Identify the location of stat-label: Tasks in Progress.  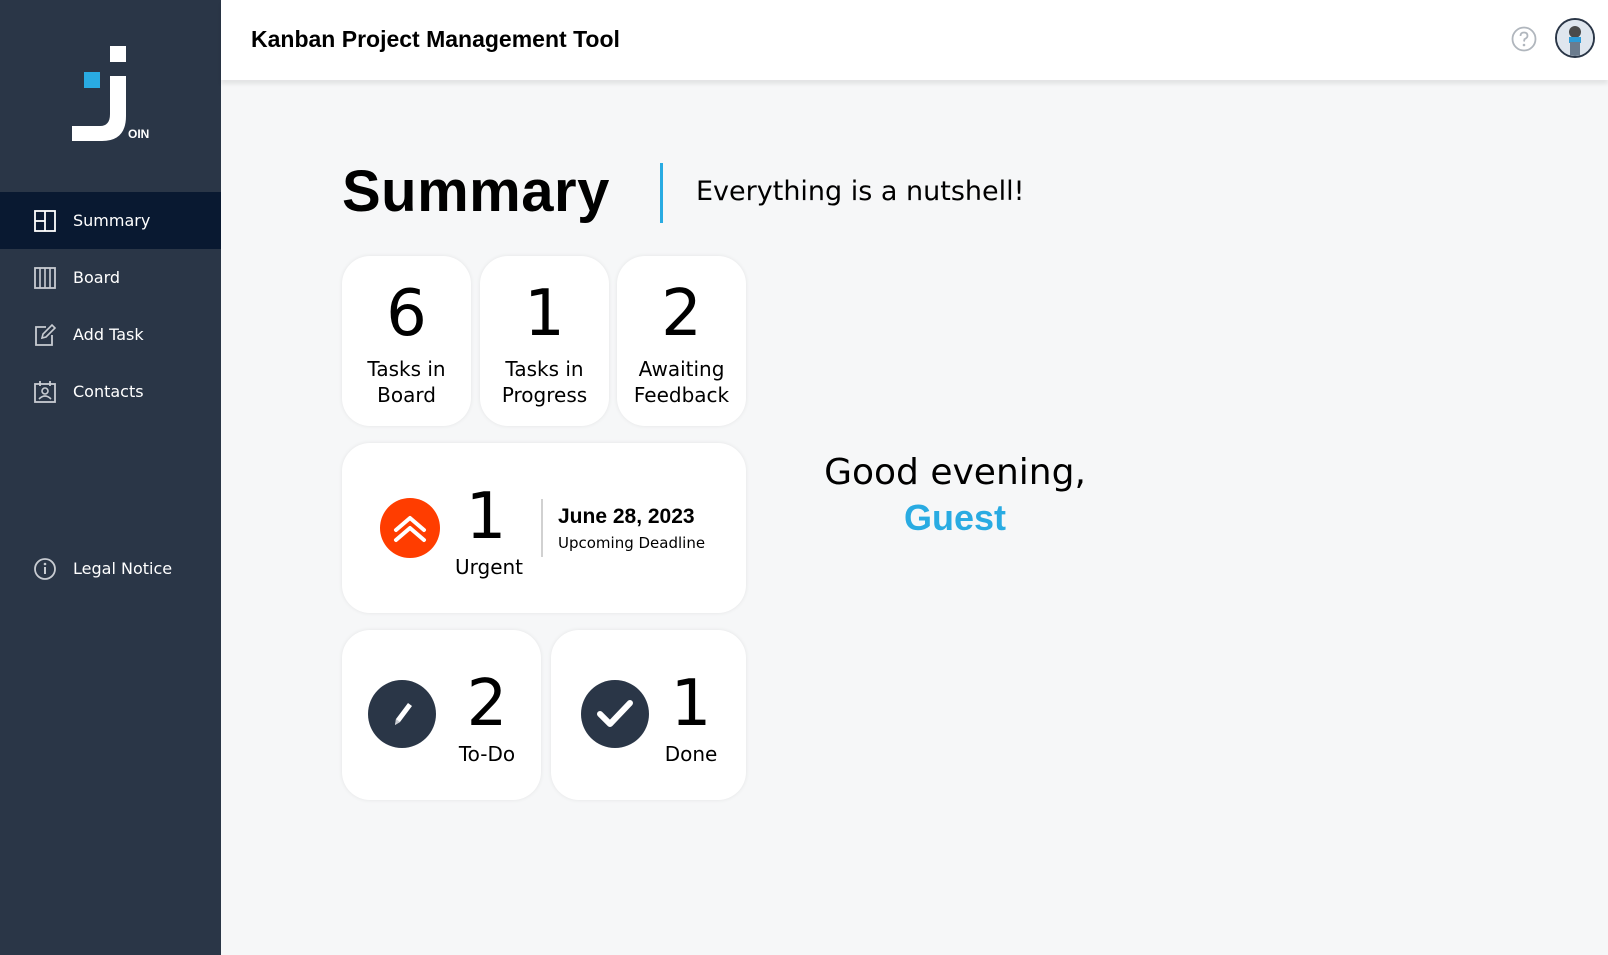
(544, 382).